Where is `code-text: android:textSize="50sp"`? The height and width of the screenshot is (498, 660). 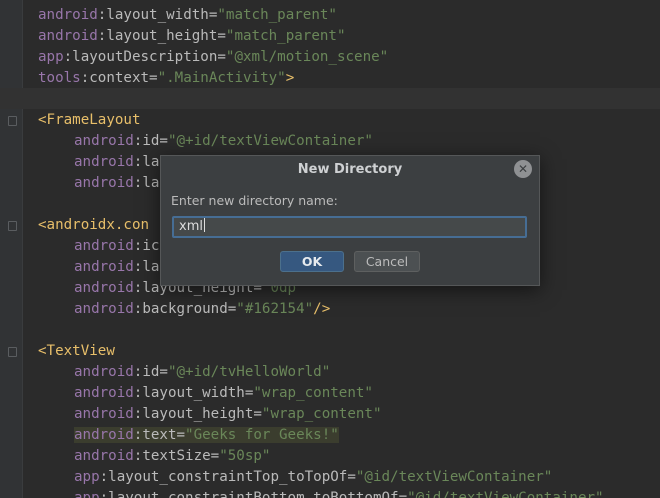
code-text: android:textSize="50sp" is located at coordinates (172, 456).